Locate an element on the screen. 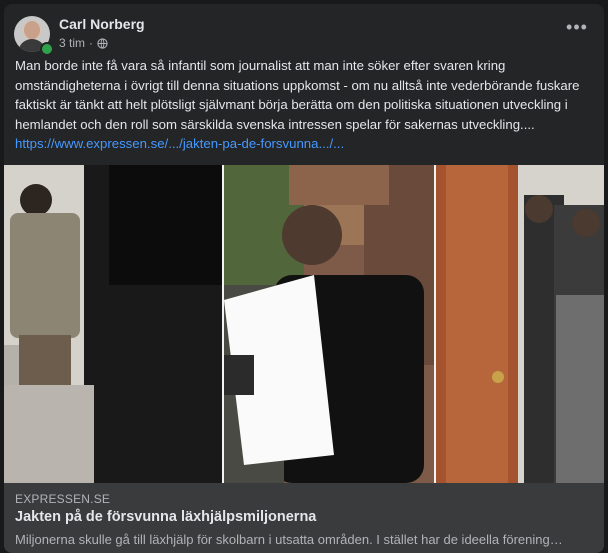 This screenshot has height=553, width=608. avatar-face is located at coordinates (32, 30).